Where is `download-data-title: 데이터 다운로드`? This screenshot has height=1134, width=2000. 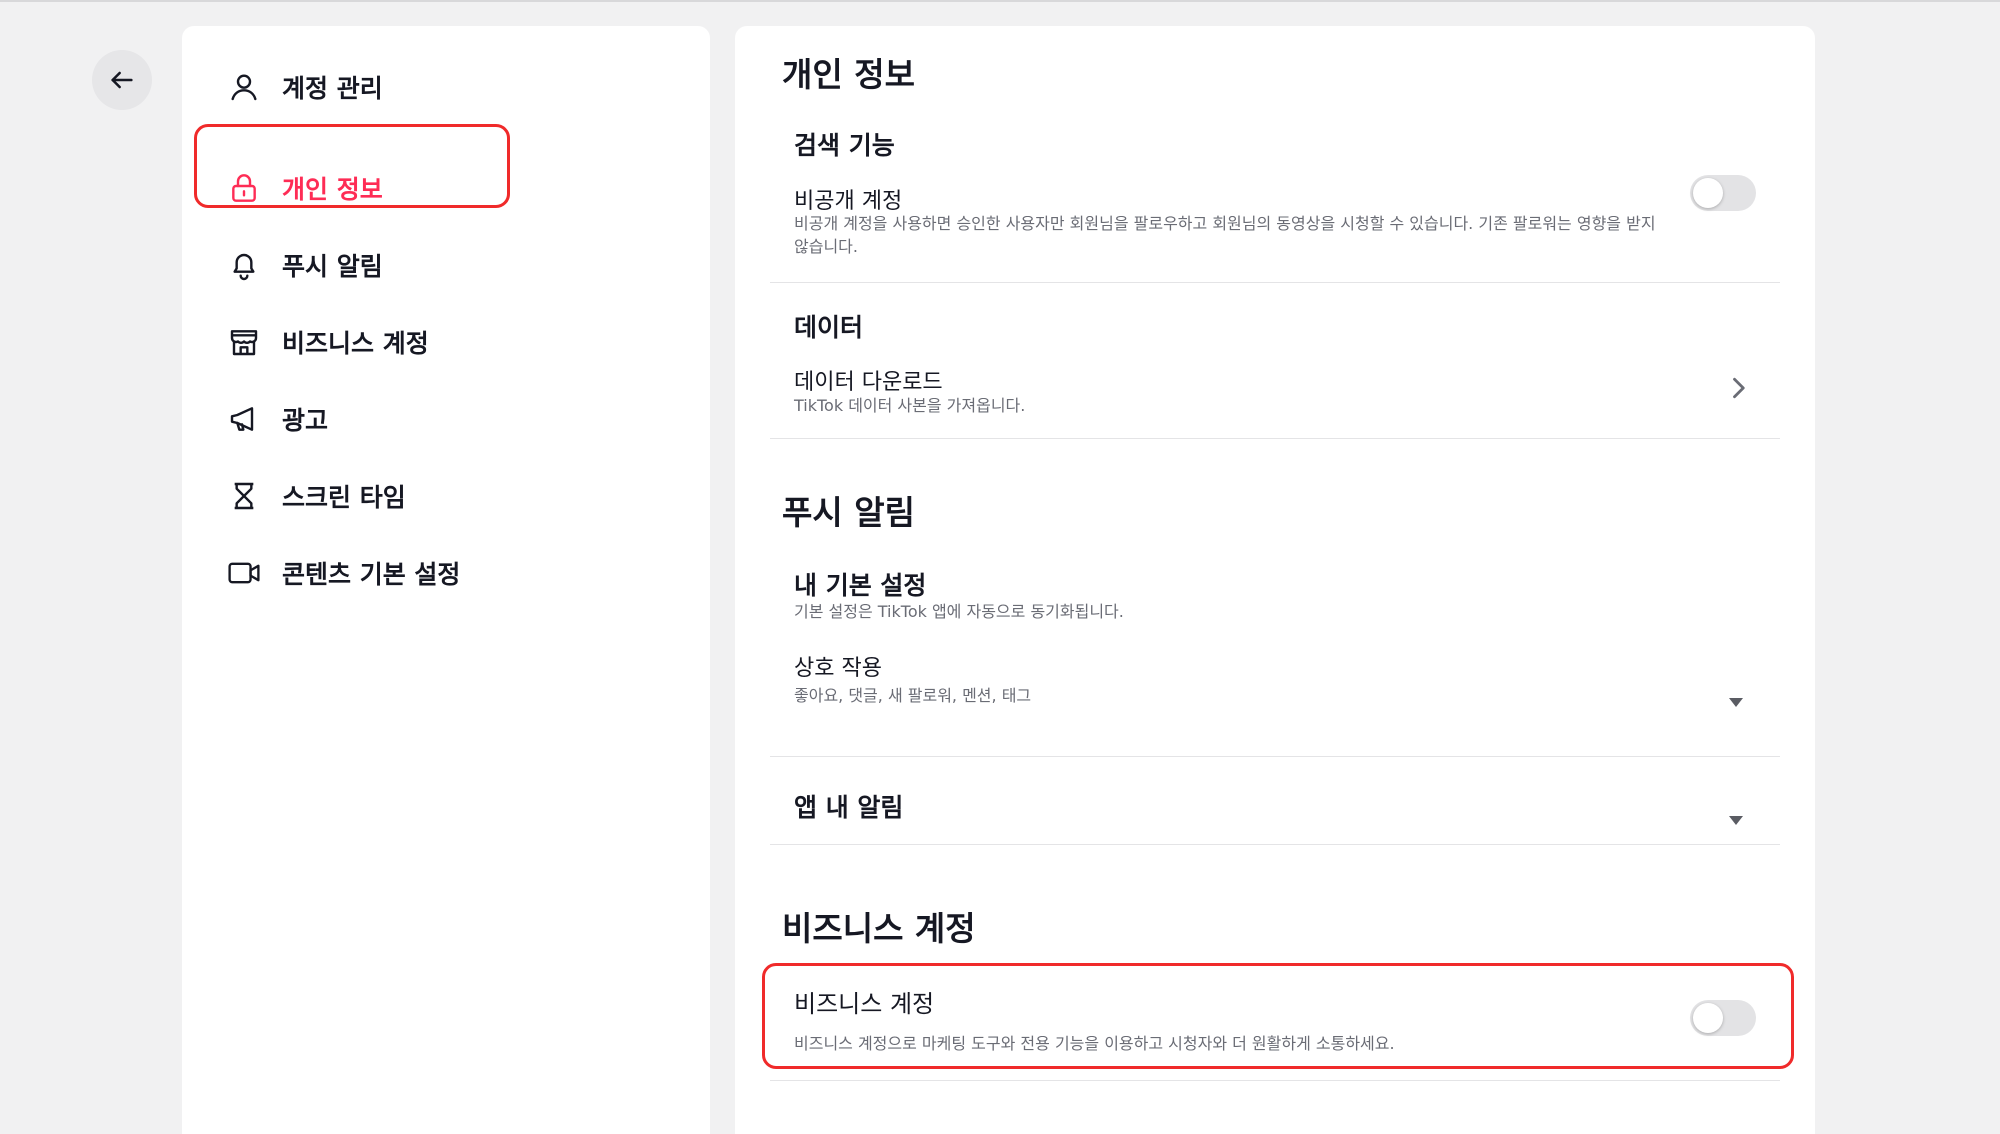
download-data-title: 데이터 다운로드 is located at coordinates (868, 382).